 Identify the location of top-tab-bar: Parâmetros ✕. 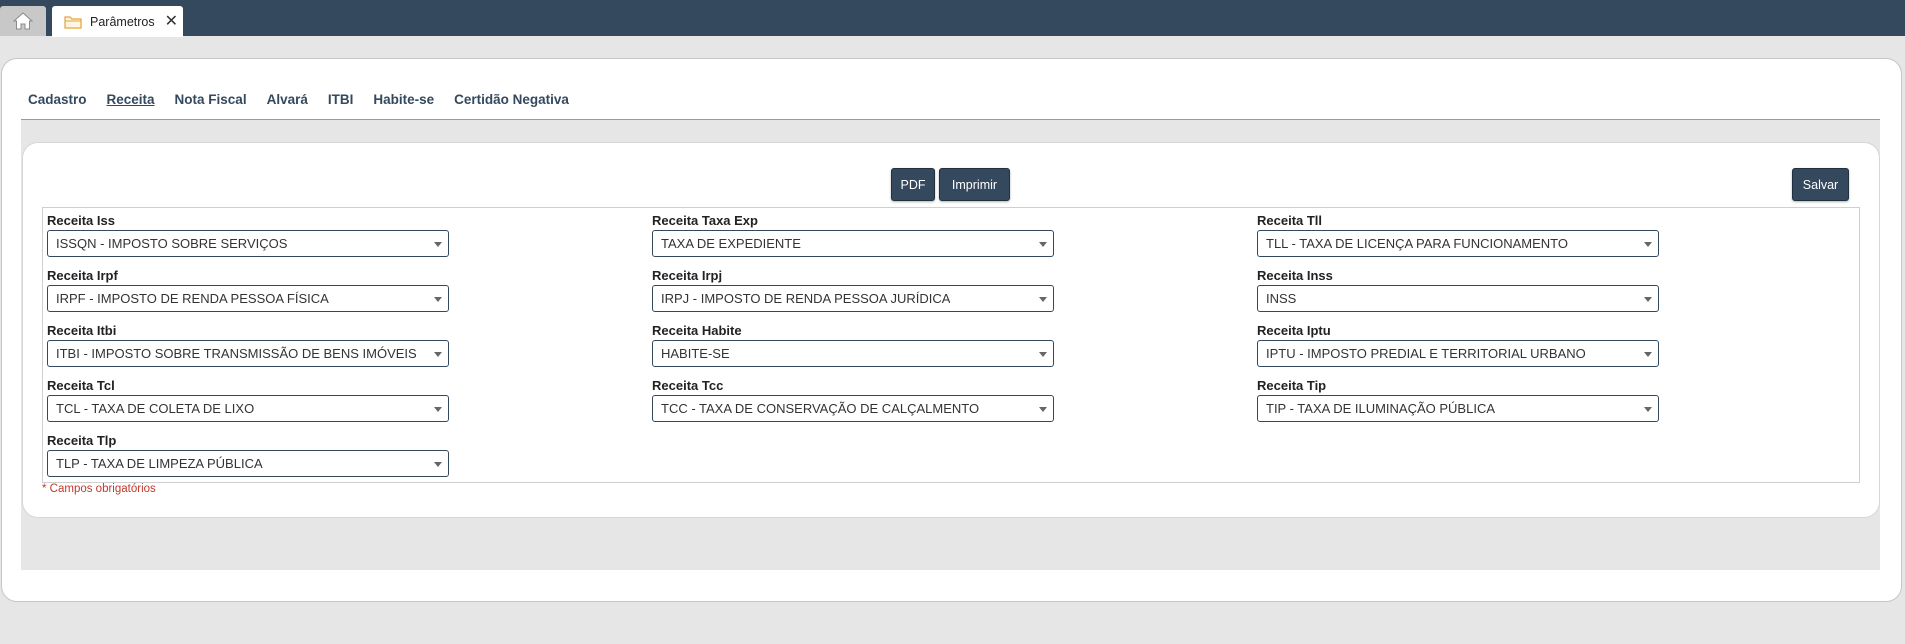
(952, 18).